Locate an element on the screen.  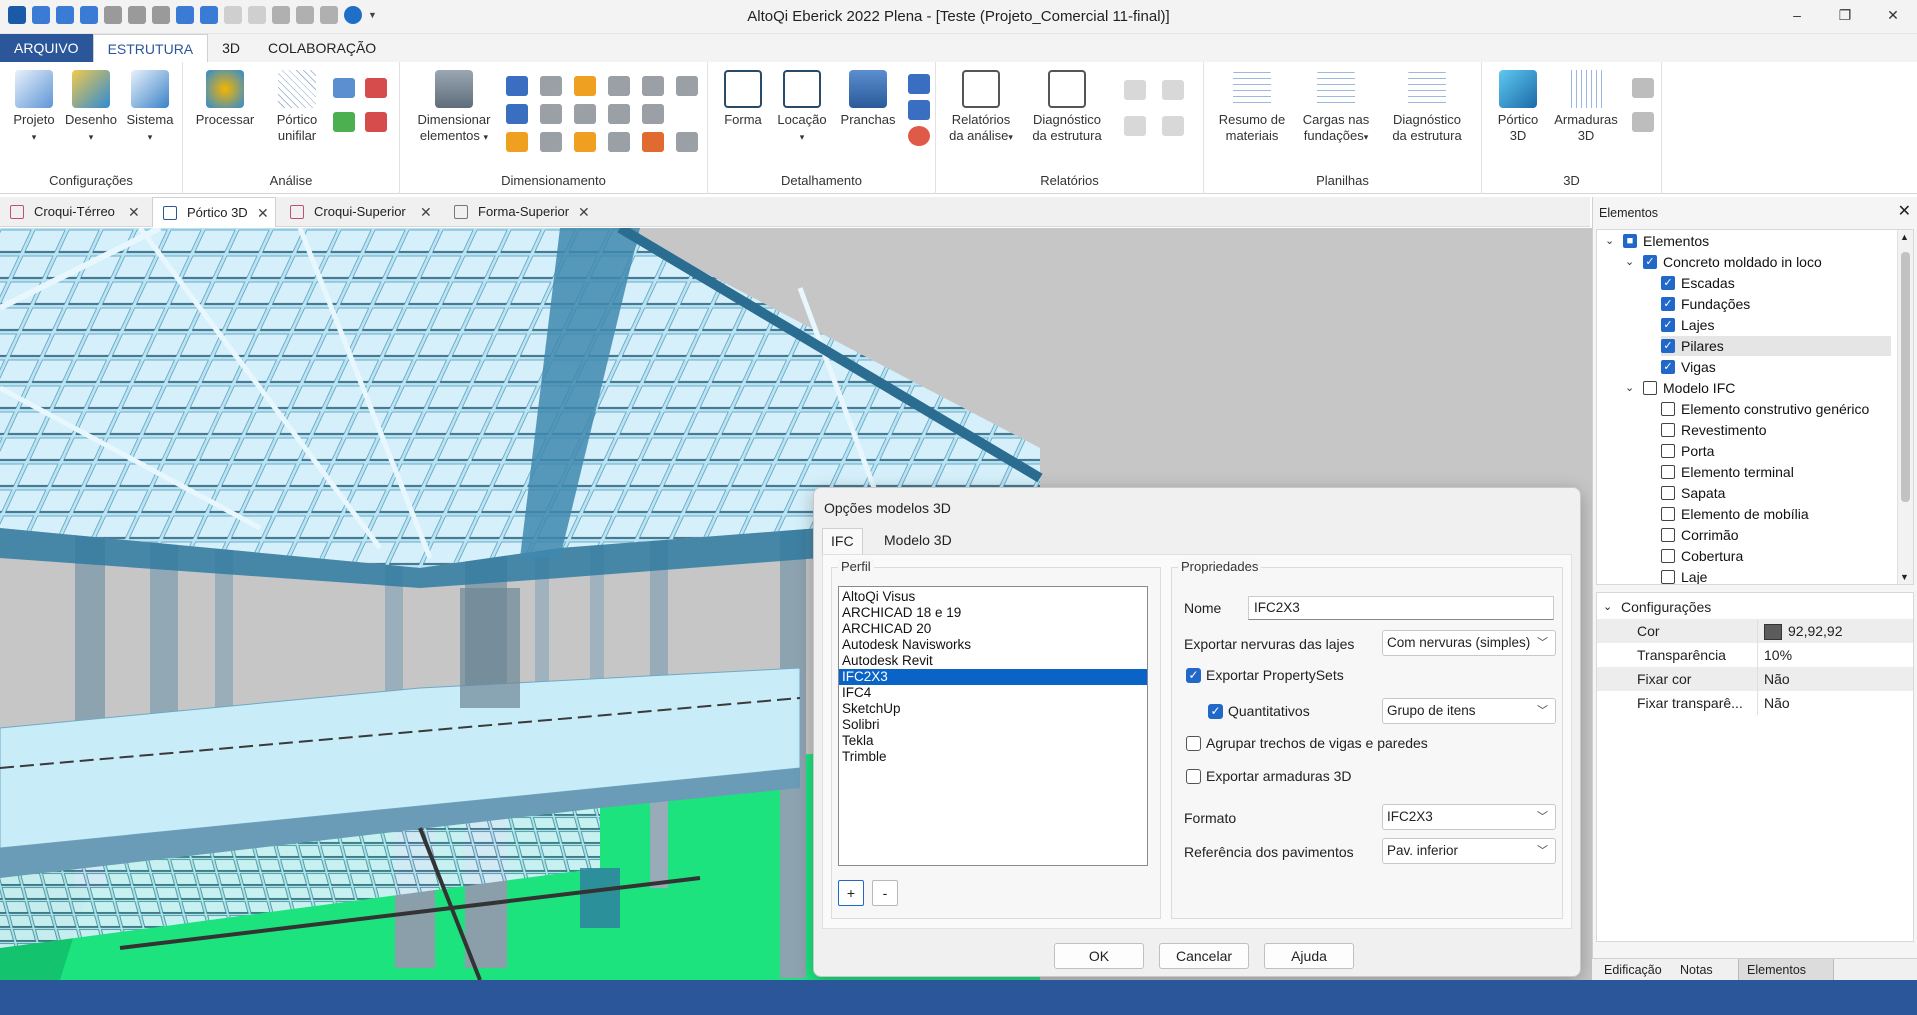
3d-small-2-icon is located at coordinates (1643, 122).